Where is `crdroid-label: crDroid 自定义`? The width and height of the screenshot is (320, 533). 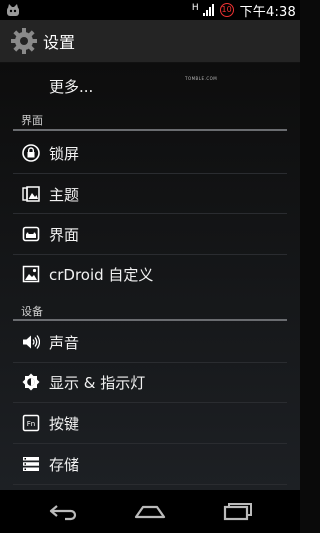 crdroid-label: crDroid 自定义 is located at coordinates (101, 274).